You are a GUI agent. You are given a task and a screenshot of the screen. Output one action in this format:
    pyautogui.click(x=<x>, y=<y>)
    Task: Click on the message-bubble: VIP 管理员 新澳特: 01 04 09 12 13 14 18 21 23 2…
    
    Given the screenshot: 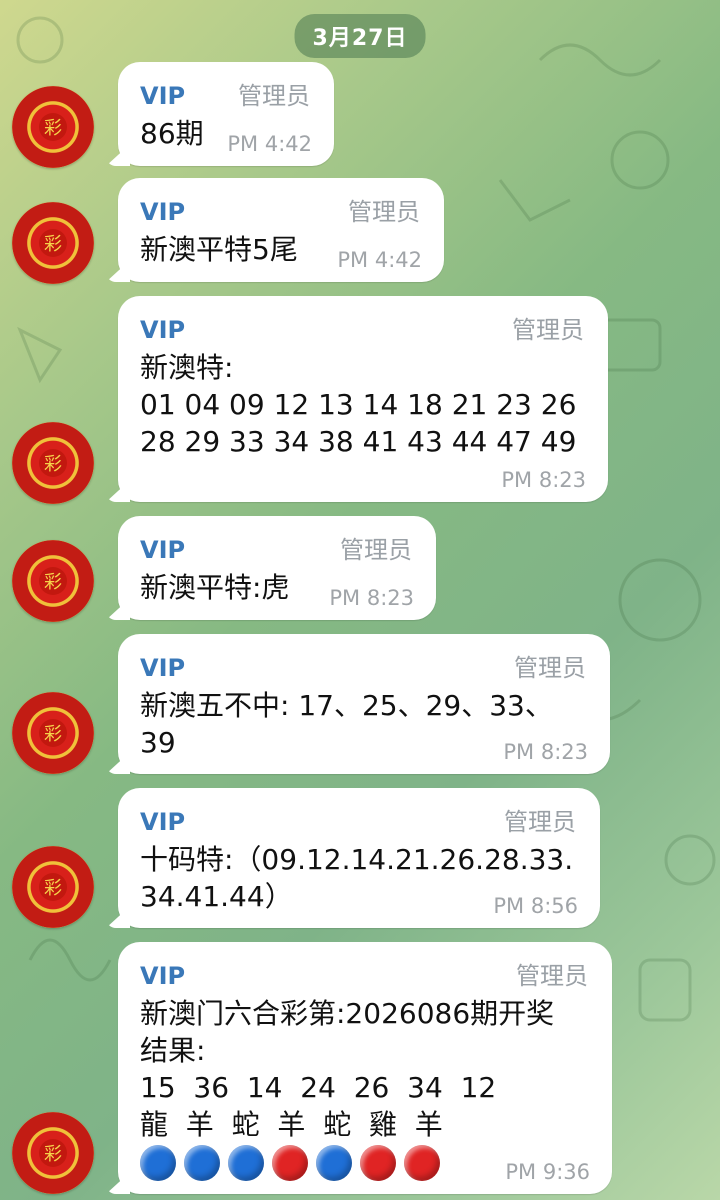 What is the action you would take?
    pyautogui.click(x=363, y=399)
    